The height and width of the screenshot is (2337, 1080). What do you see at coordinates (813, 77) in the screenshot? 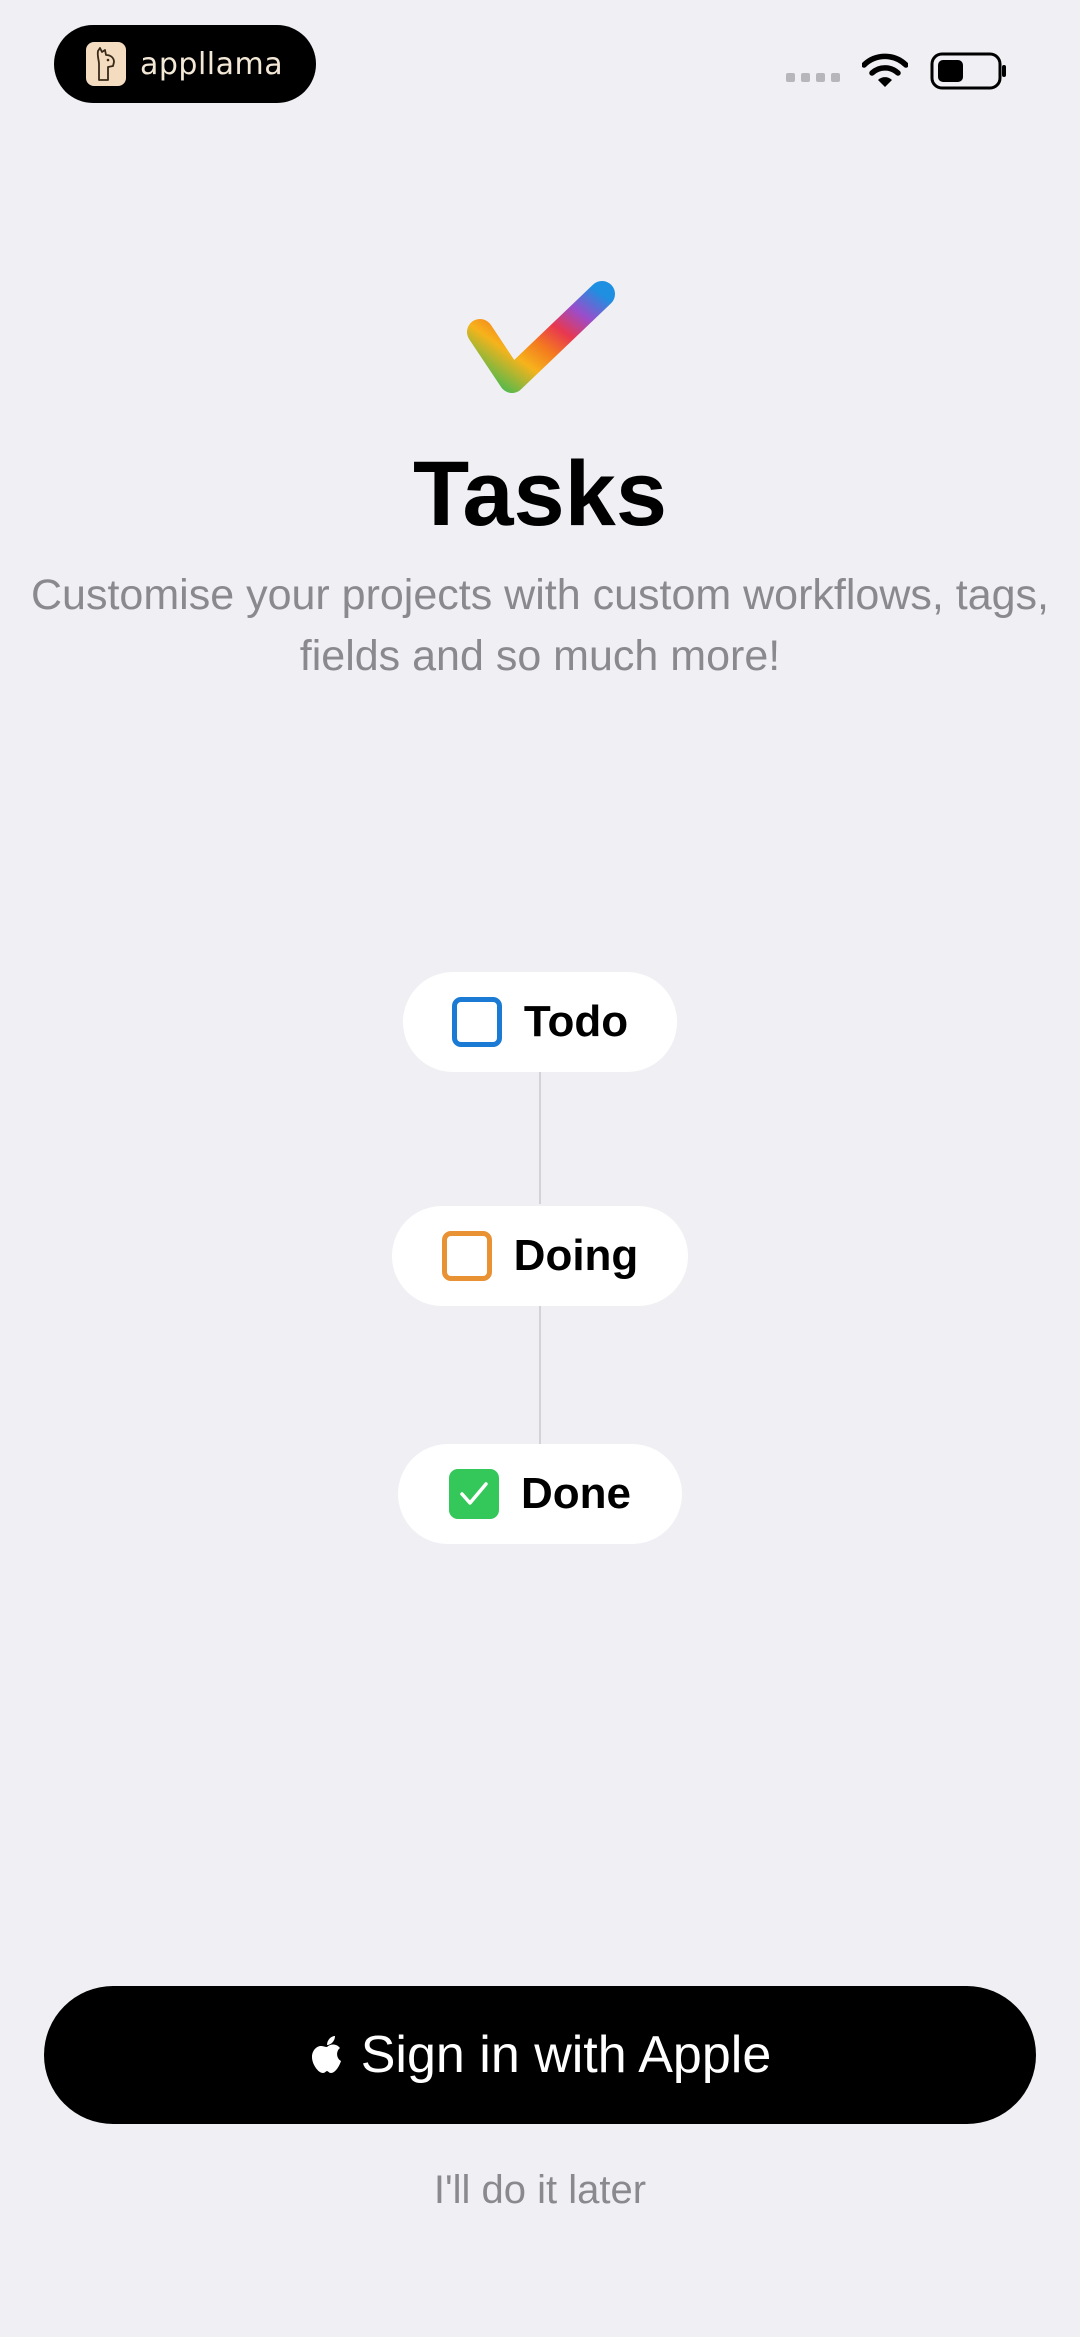
I see `cellular-signal-icon` at bounding box center [813, 77].